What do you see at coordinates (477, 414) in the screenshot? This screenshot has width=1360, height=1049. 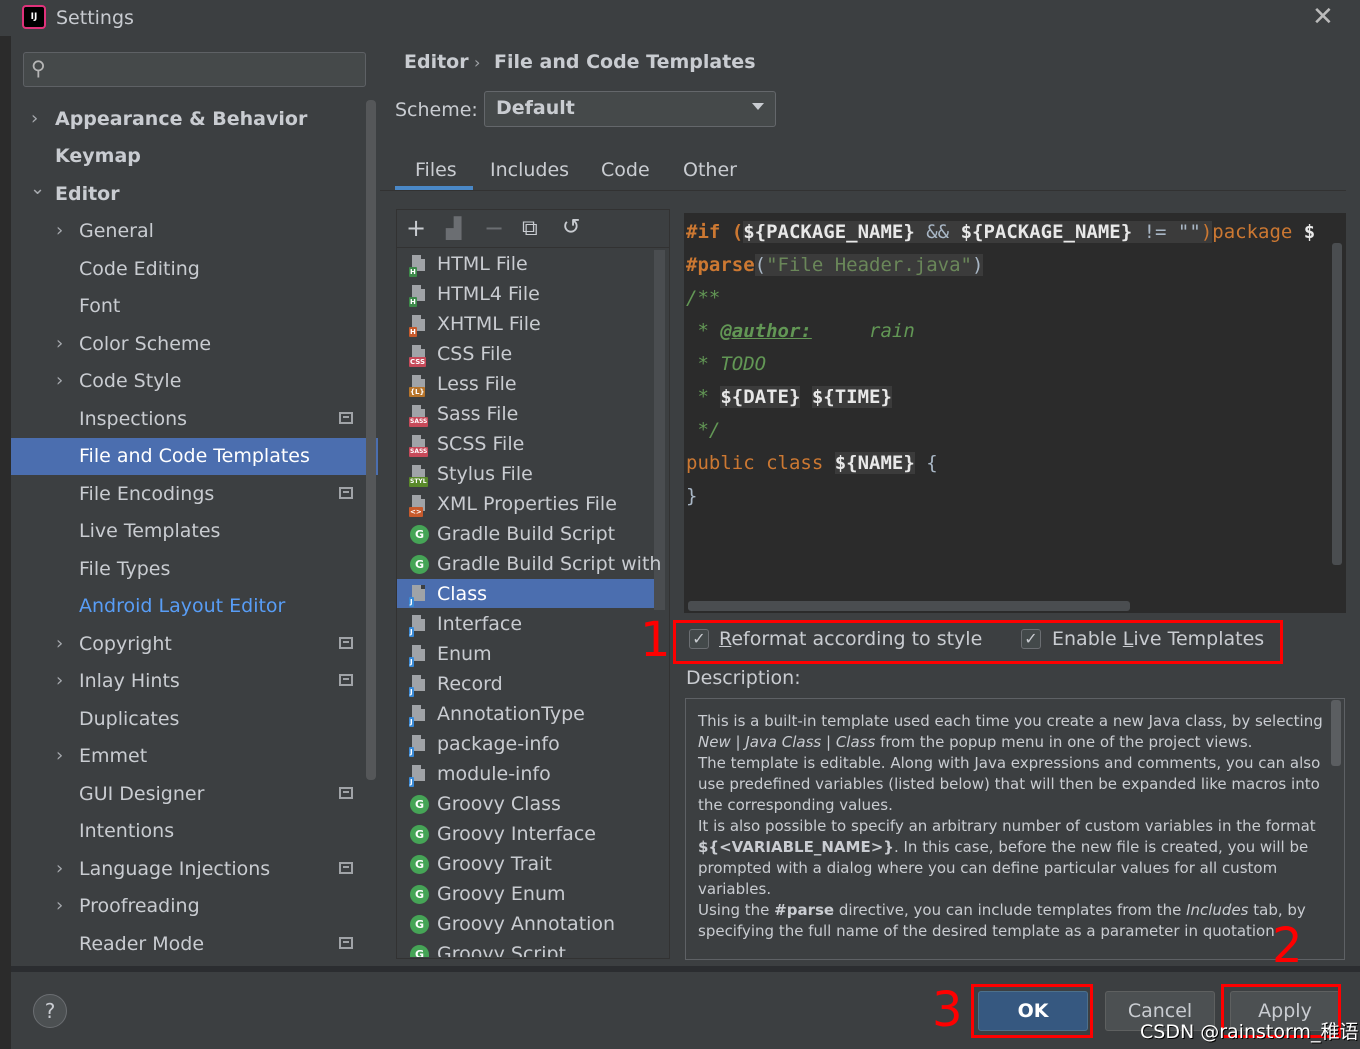 I see `list-item: Sass File` at bounding box center [477, 414].